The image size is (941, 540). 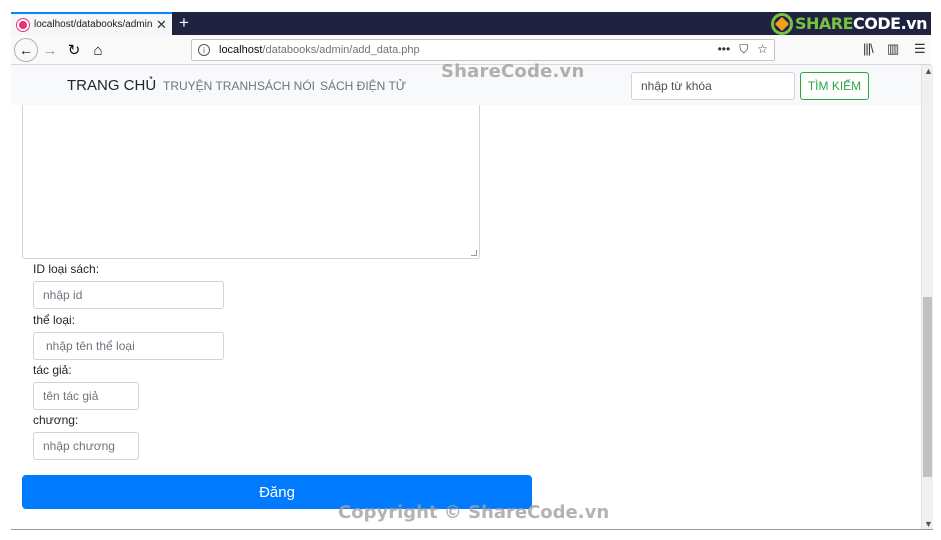 I want to click on hamburger-menu-icon: ☰, so click(x=920, y=49).